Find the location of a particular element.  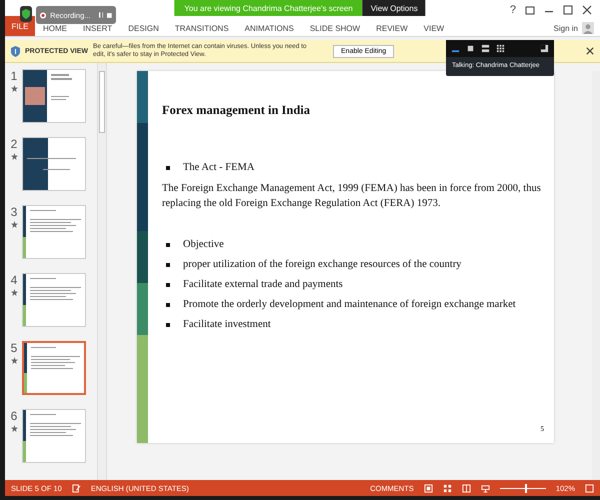

fullscreen-icon is located at coordinates (544, 48).